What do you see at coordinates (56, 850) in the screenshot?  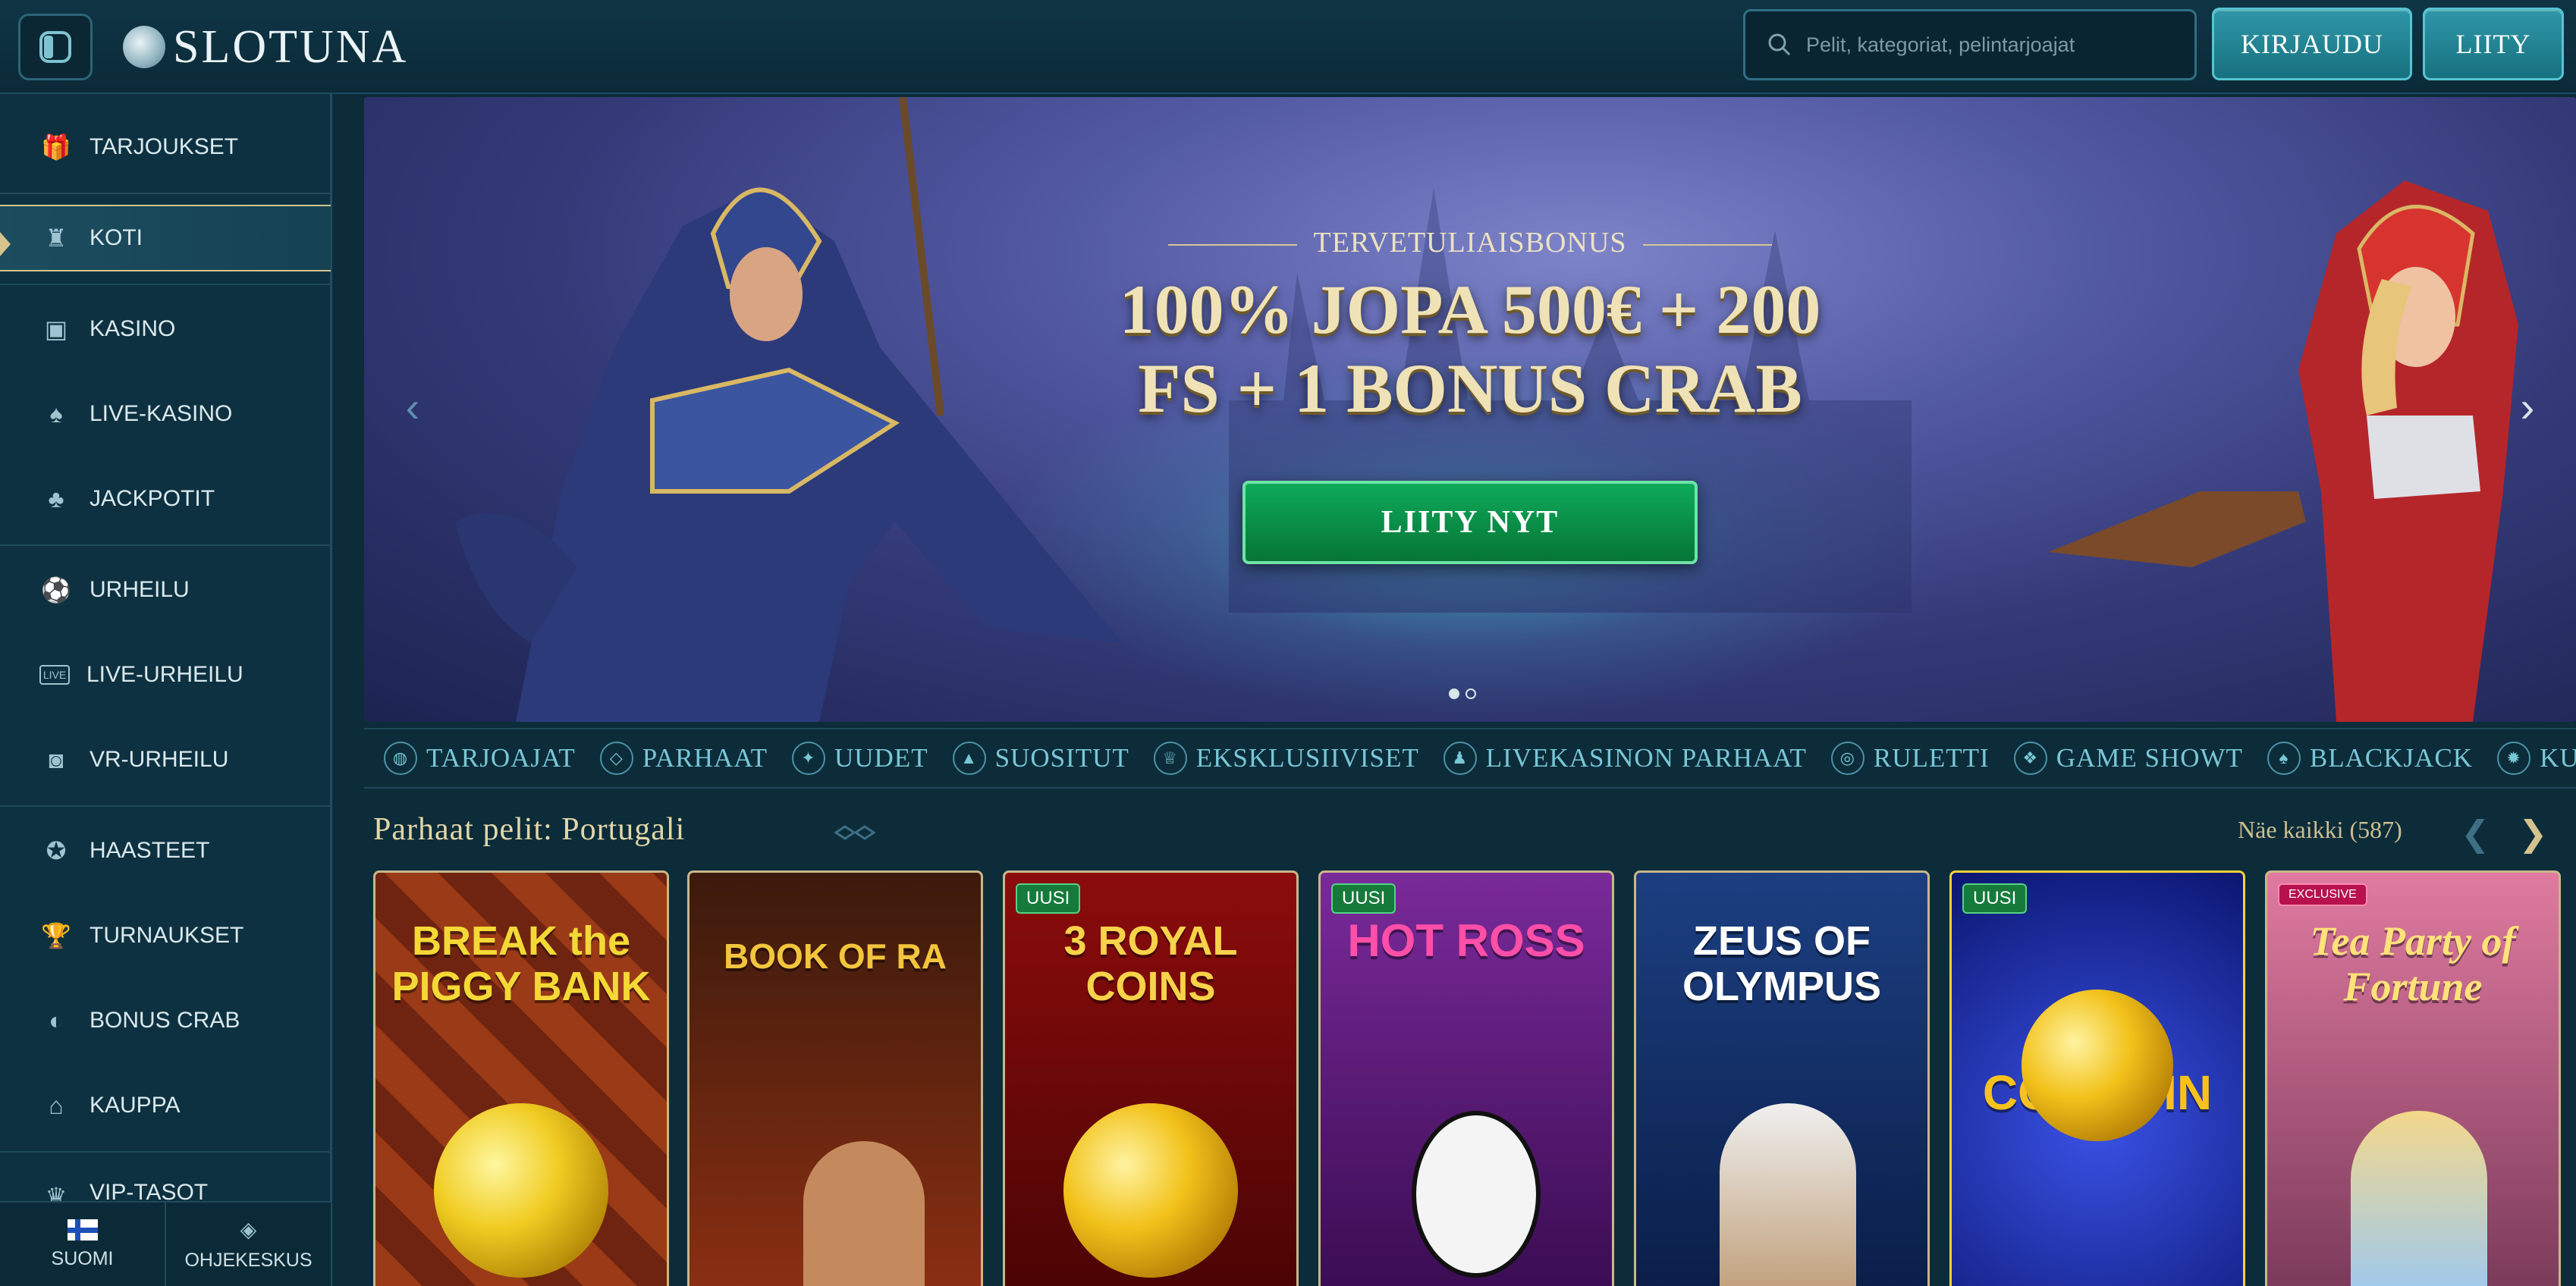 I see `badge-icon: ✪` at bounding box center [56, 850].